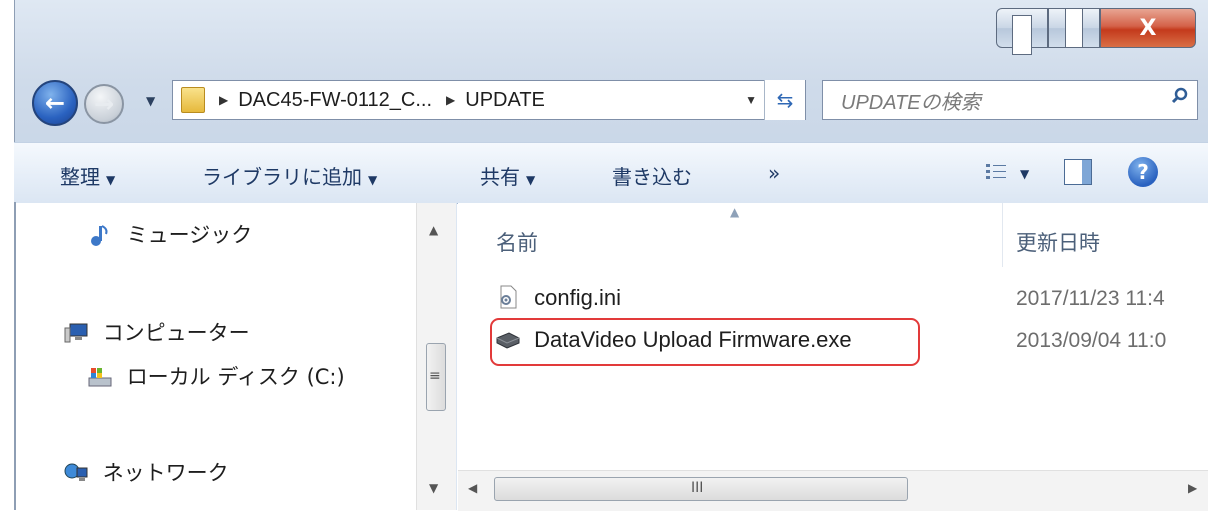 The image size is (1208, 511). What do you see at coordinates (456, 356) in the screenshot?
I see `pane-splitter` at bounding box center [456, 356].